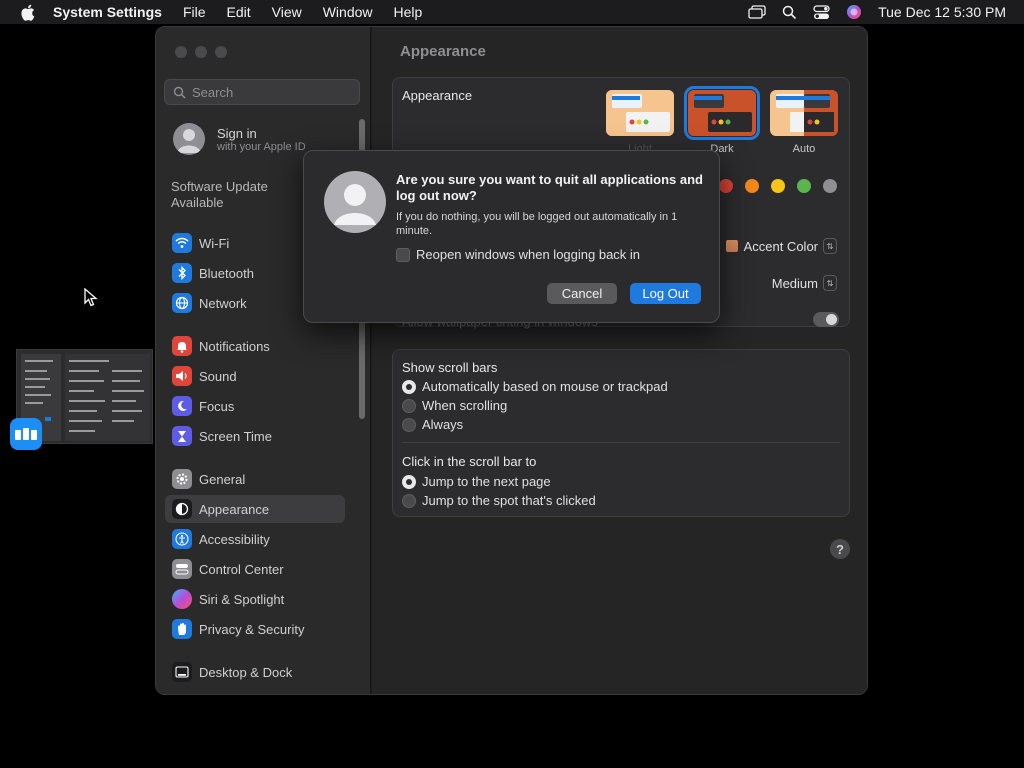 This screenshot has width=1024, height=768. What do you see at coordinates (465, 405) in the screenshot?
I see `radio-label: When scrolling` at bounding box center [465, 405].